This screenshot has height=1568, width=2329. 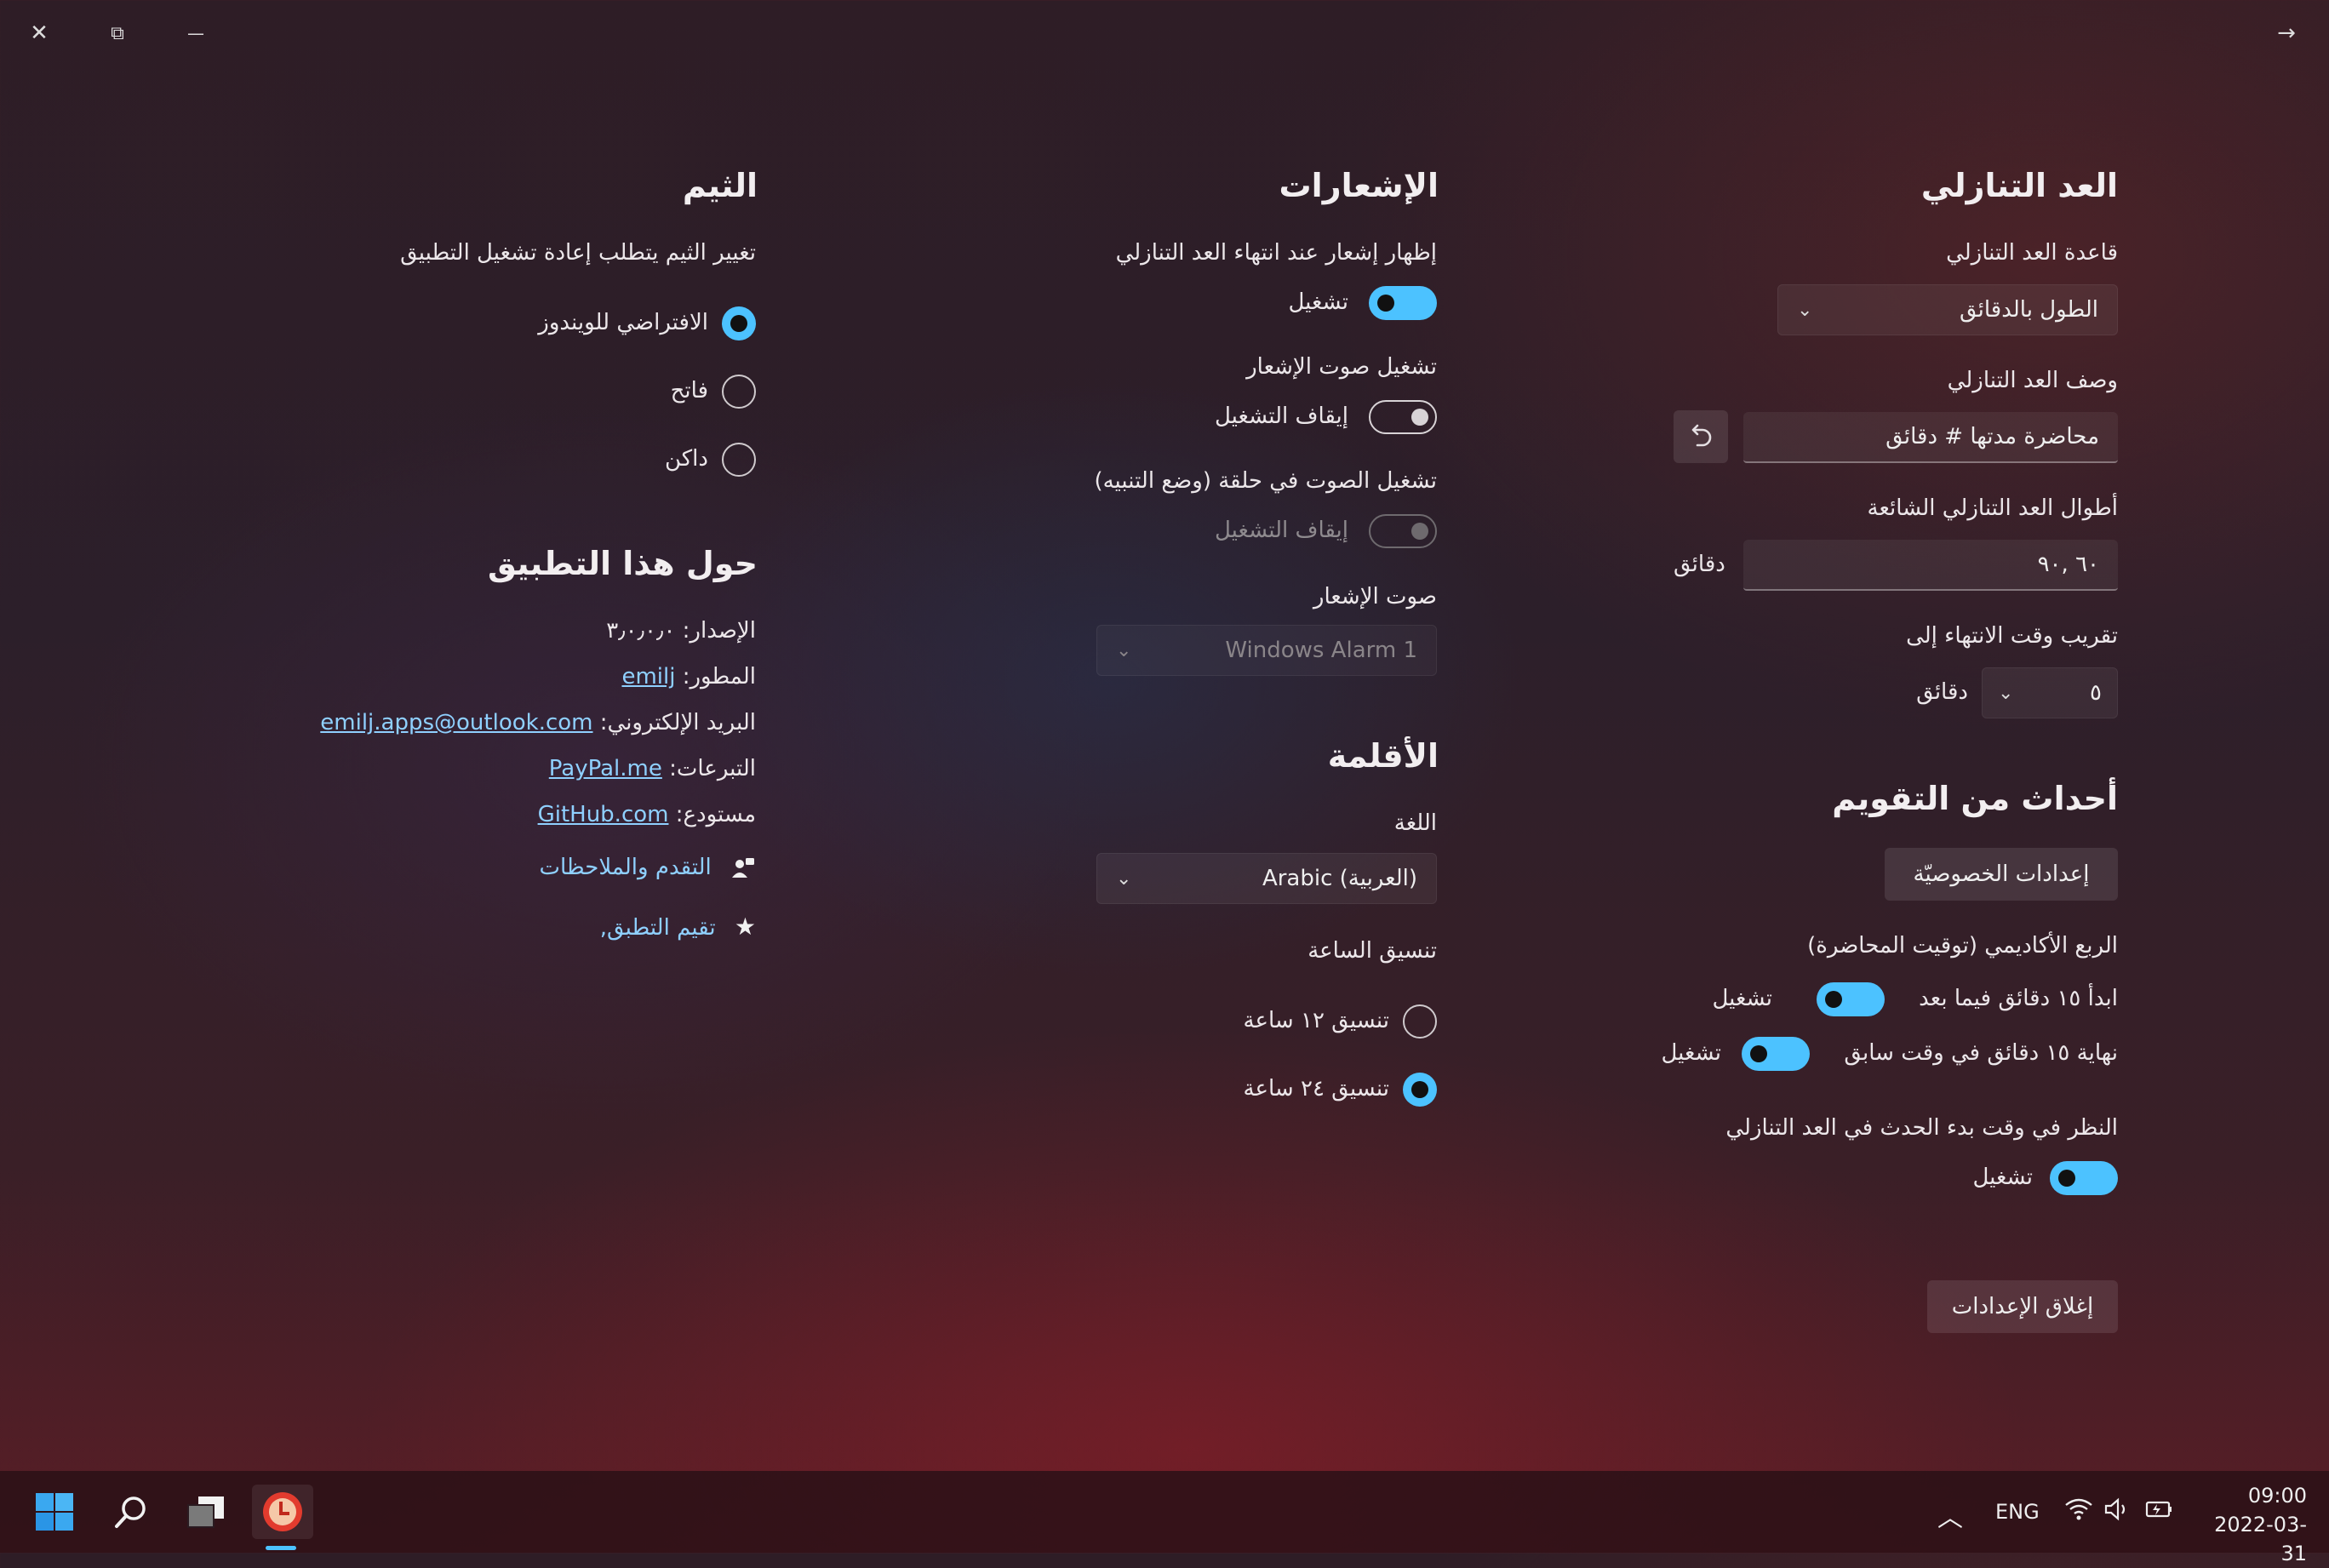 I want to click on version-value: ٣٫٠٫٠٫٠, so click(x=641, y=631).